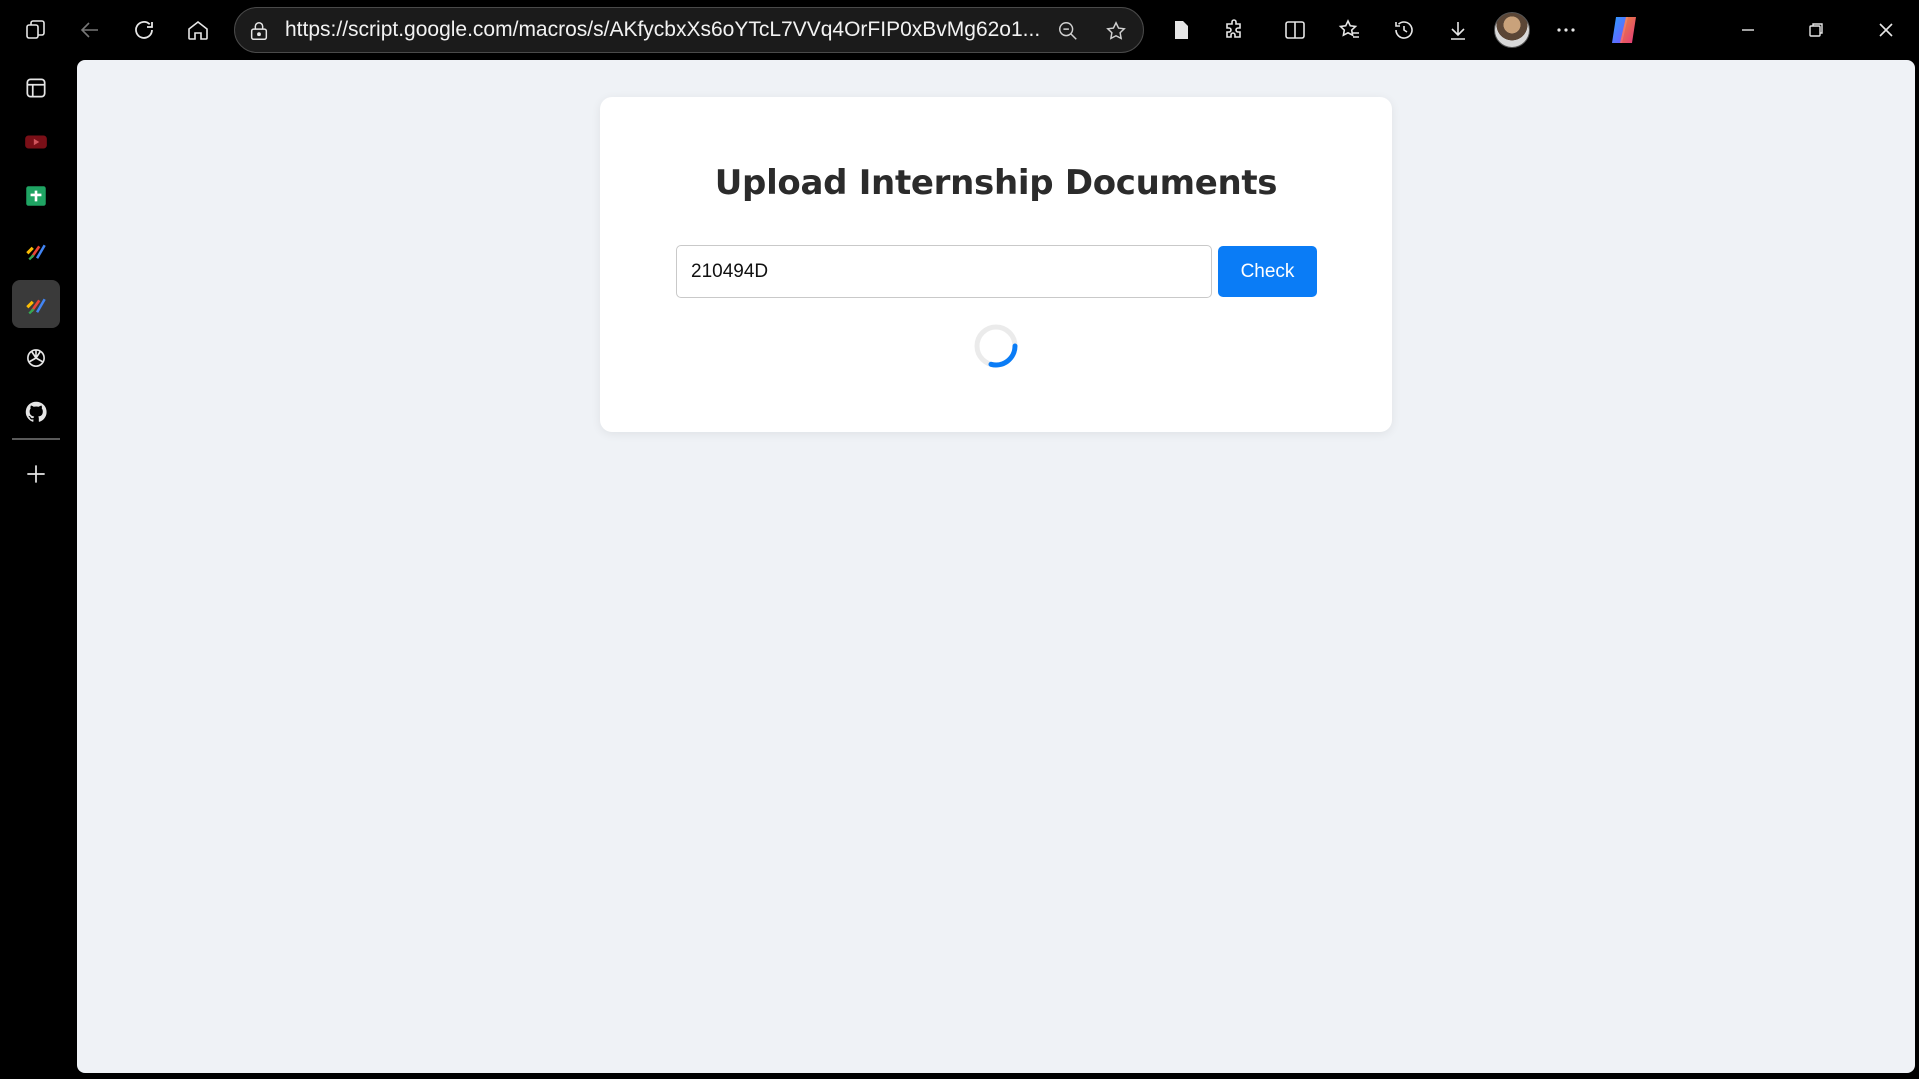 This screenshot has height=1079, width=1919. I want to click on youtube-icon, so click(36, 142).